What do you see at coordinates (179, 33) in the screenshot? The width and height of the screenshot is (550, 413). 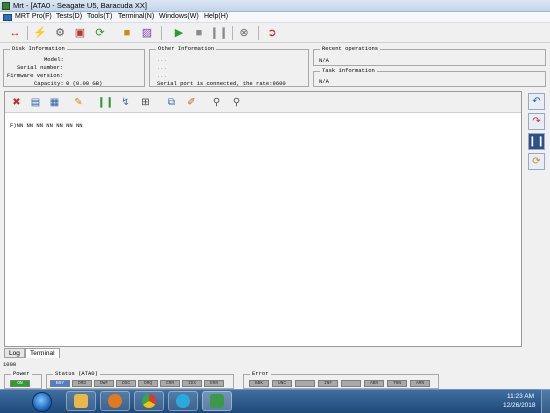 I see `play-icon: ▶` at bounding box center [179, 33].